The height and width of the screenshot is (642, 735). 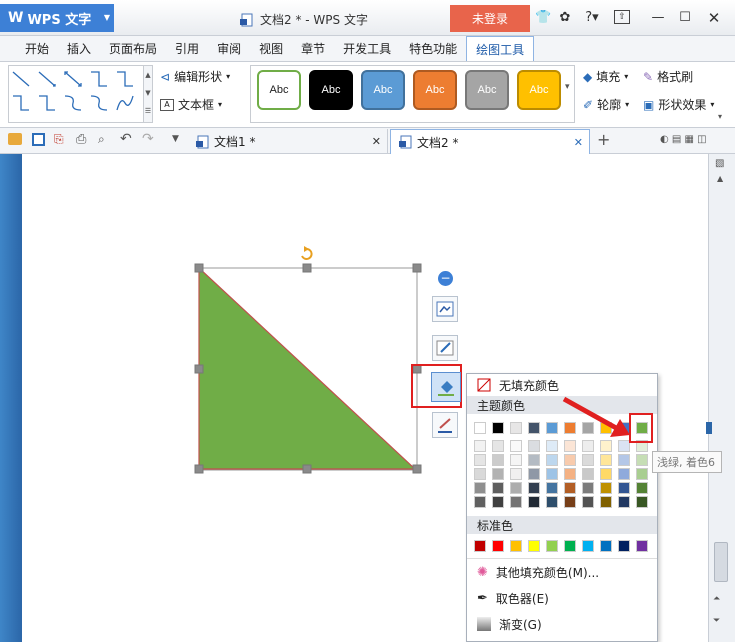 I want to click on chat-icon: ✿, so click(x=565, y=18).